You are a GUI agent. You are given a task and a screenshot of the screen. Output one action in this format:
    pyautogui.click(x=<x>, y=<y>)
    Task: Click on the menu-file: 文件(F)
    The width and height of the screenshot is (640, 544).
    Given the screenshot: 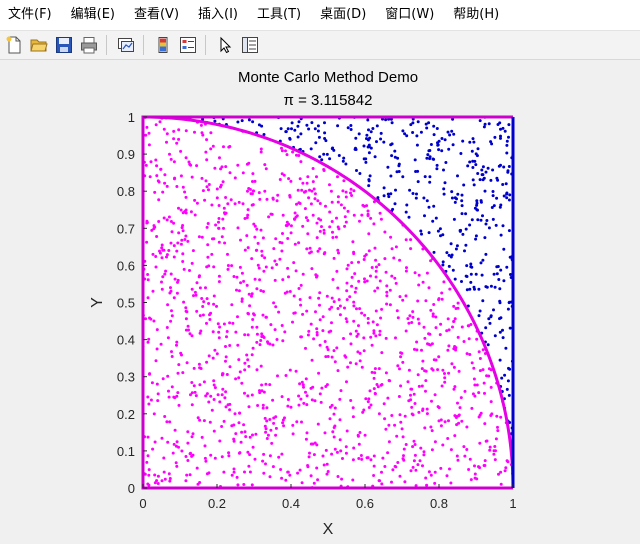 What is the action you would take?
    pyautogui.click(x=31, y=15)
    